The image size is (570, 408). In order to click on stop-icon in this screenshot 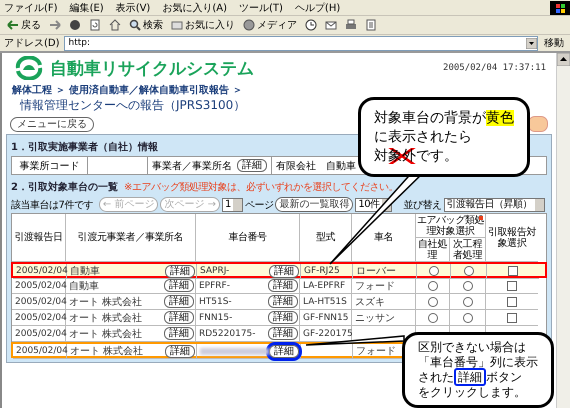, I will do `click(75, 25)`.